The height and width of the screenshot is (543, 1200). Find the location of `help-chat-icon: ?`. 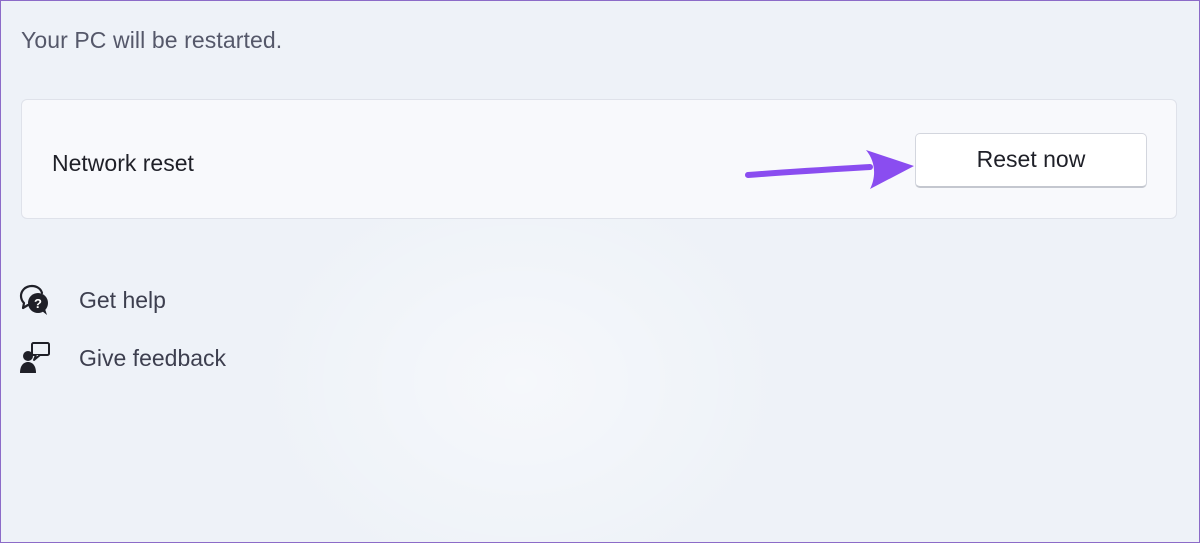

help-chat-icon: ? is located at coordinates (33, 299).